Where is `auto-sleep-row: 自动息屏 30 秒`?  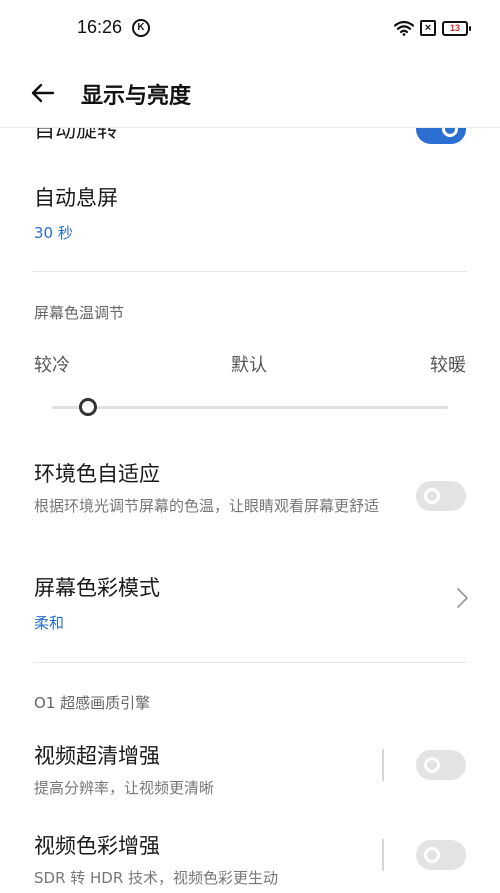 auto-sleep-row: 自动息屏 30 秒 is located at coordinates (250, 212).